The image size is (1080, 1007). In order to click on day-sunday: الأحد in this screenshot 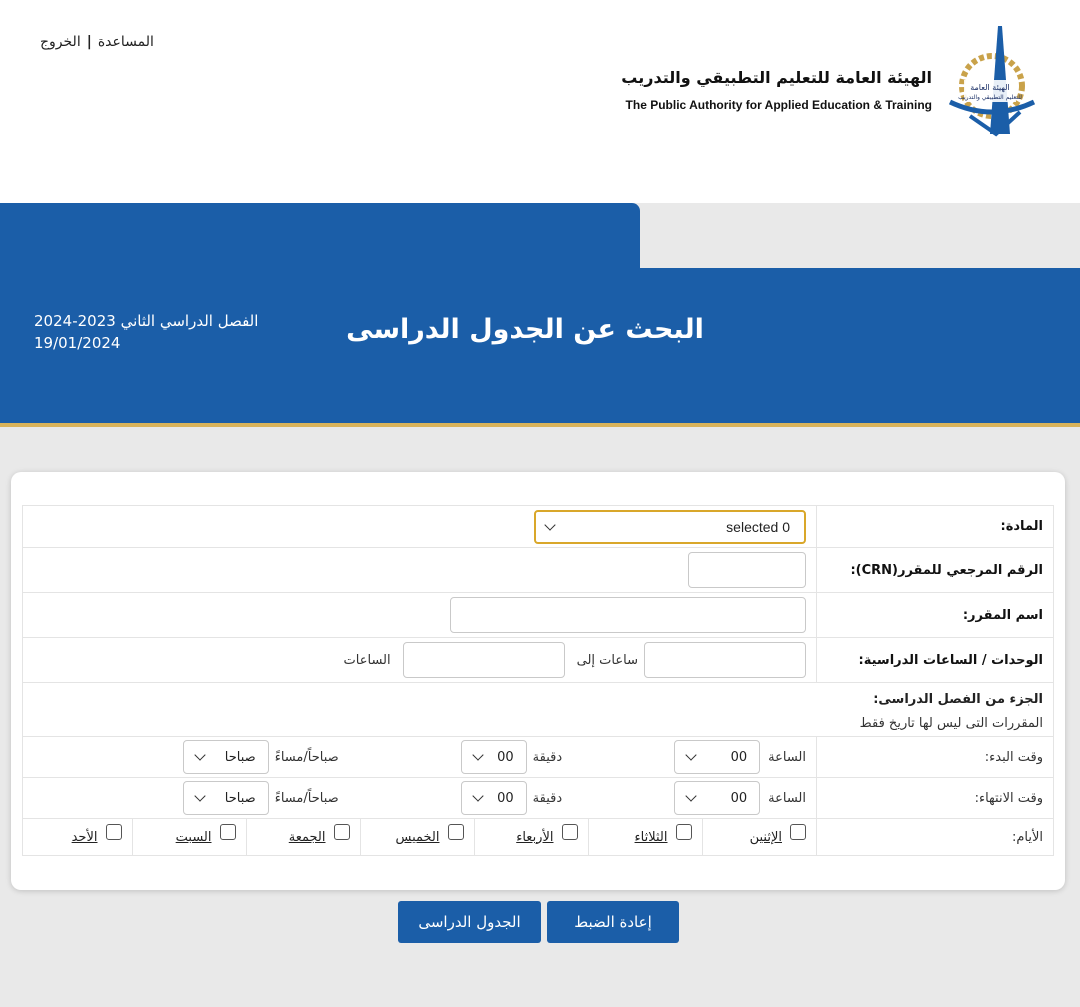, I will do `click(77, 837)`.